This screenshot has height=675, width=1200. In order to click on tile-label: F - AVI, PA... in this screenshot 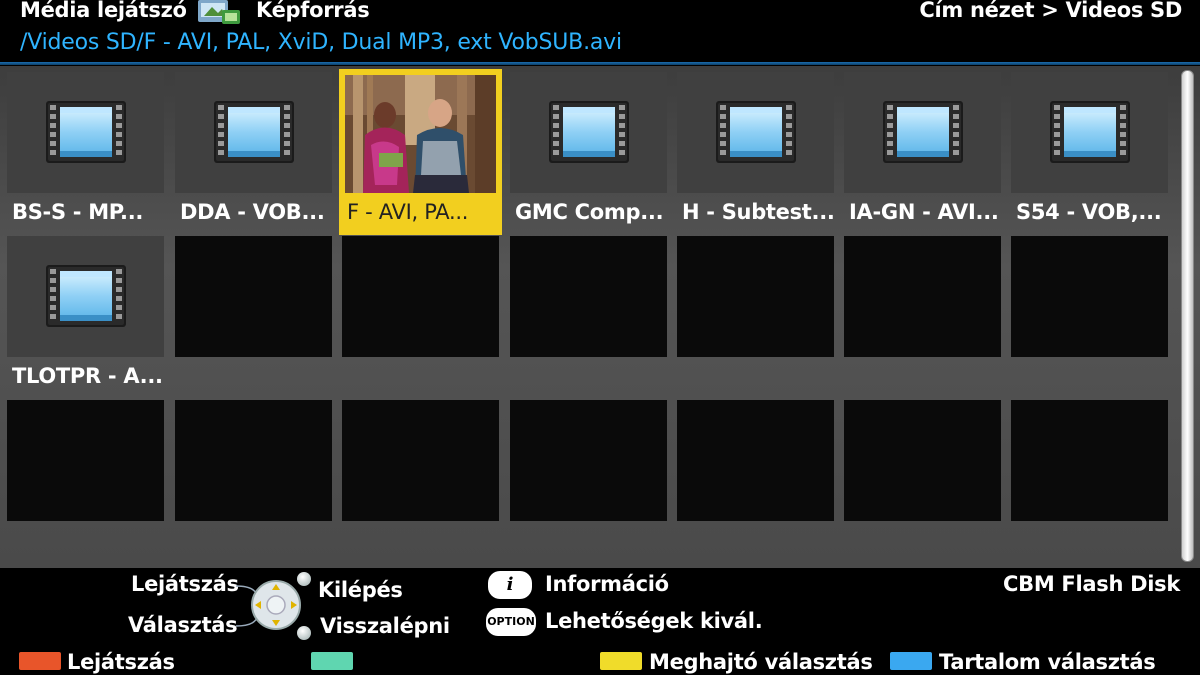, I will do `click(408, 212)`.